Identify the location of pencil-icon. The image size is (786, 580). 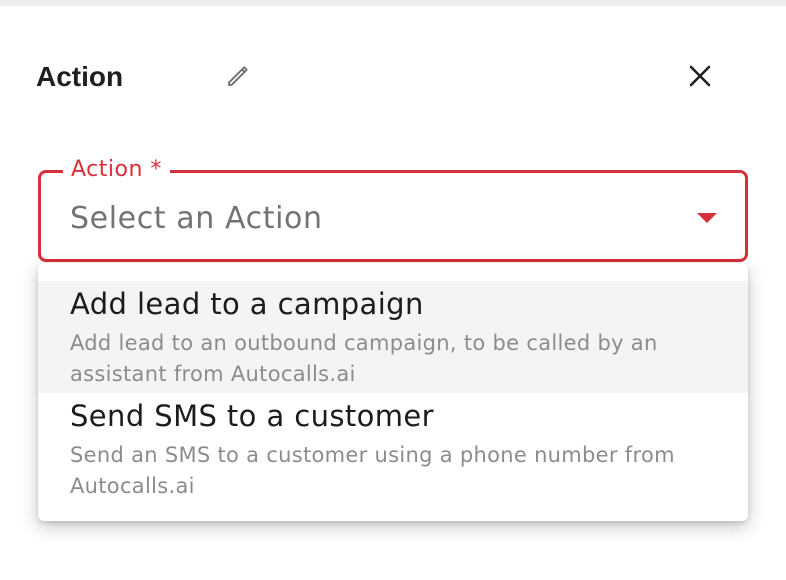
(238, 75).